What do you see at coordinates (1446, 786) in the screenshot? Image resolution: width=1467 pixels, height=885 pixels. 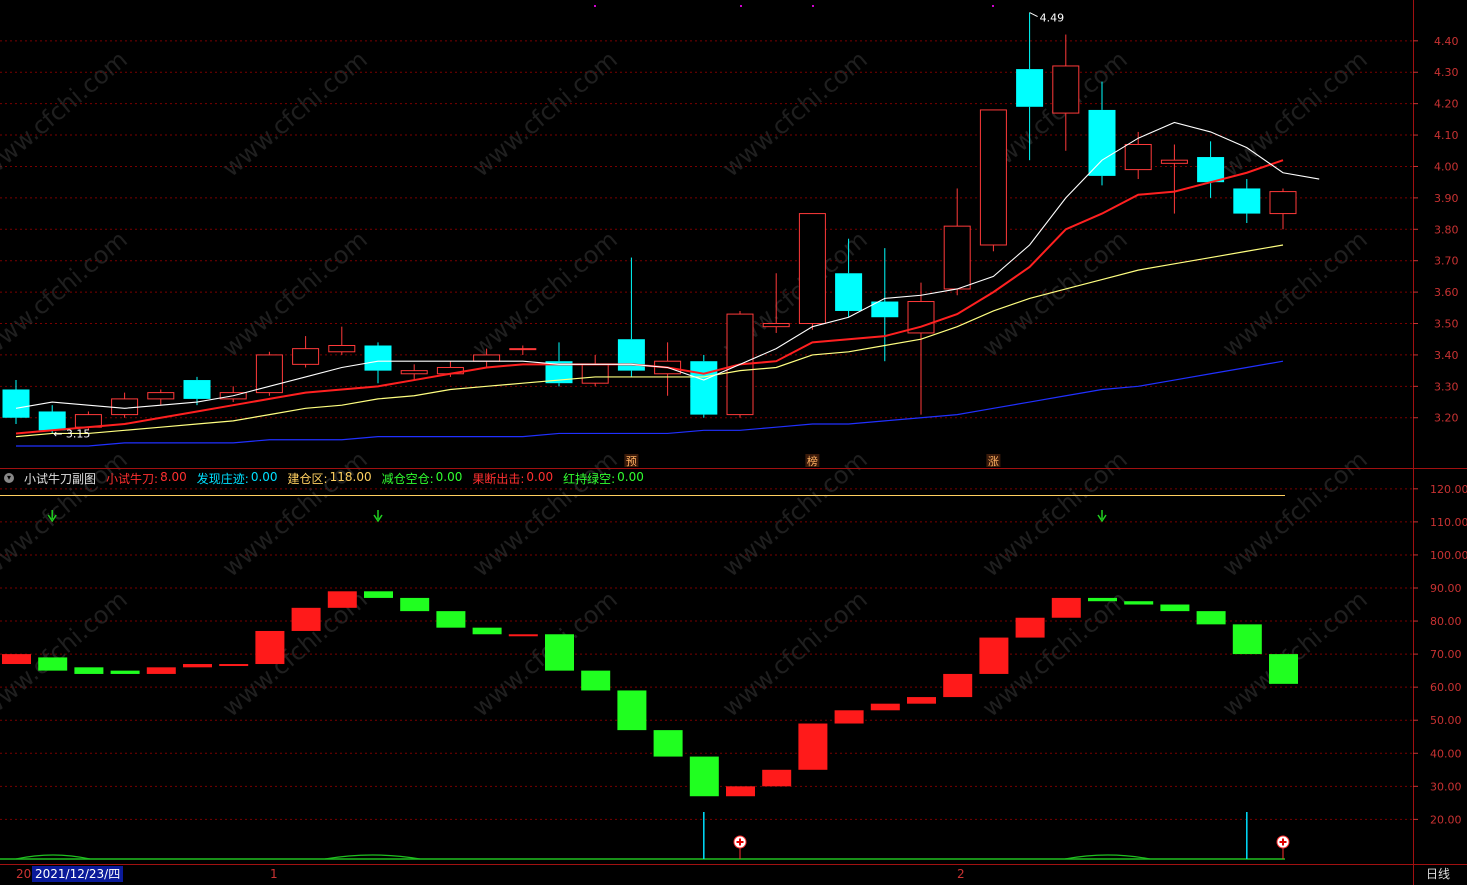 I see `y-tick-label: 30.00` at bounding box center [1446, 786].